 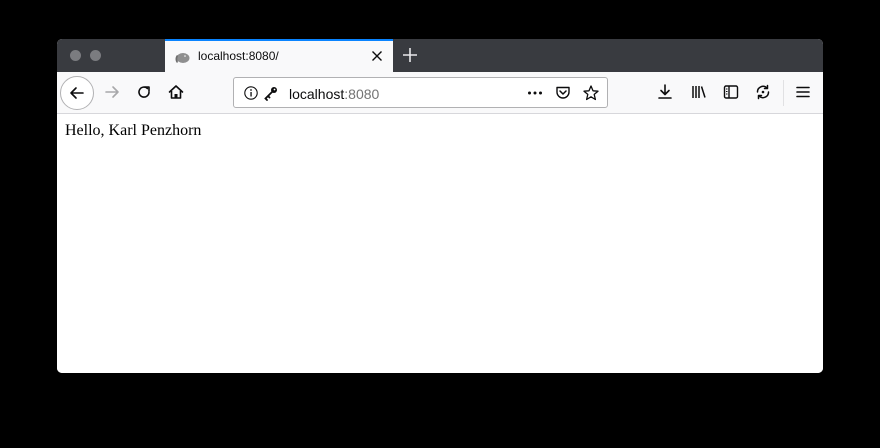 I want to click on reload-button, so click(x=144, y=92).